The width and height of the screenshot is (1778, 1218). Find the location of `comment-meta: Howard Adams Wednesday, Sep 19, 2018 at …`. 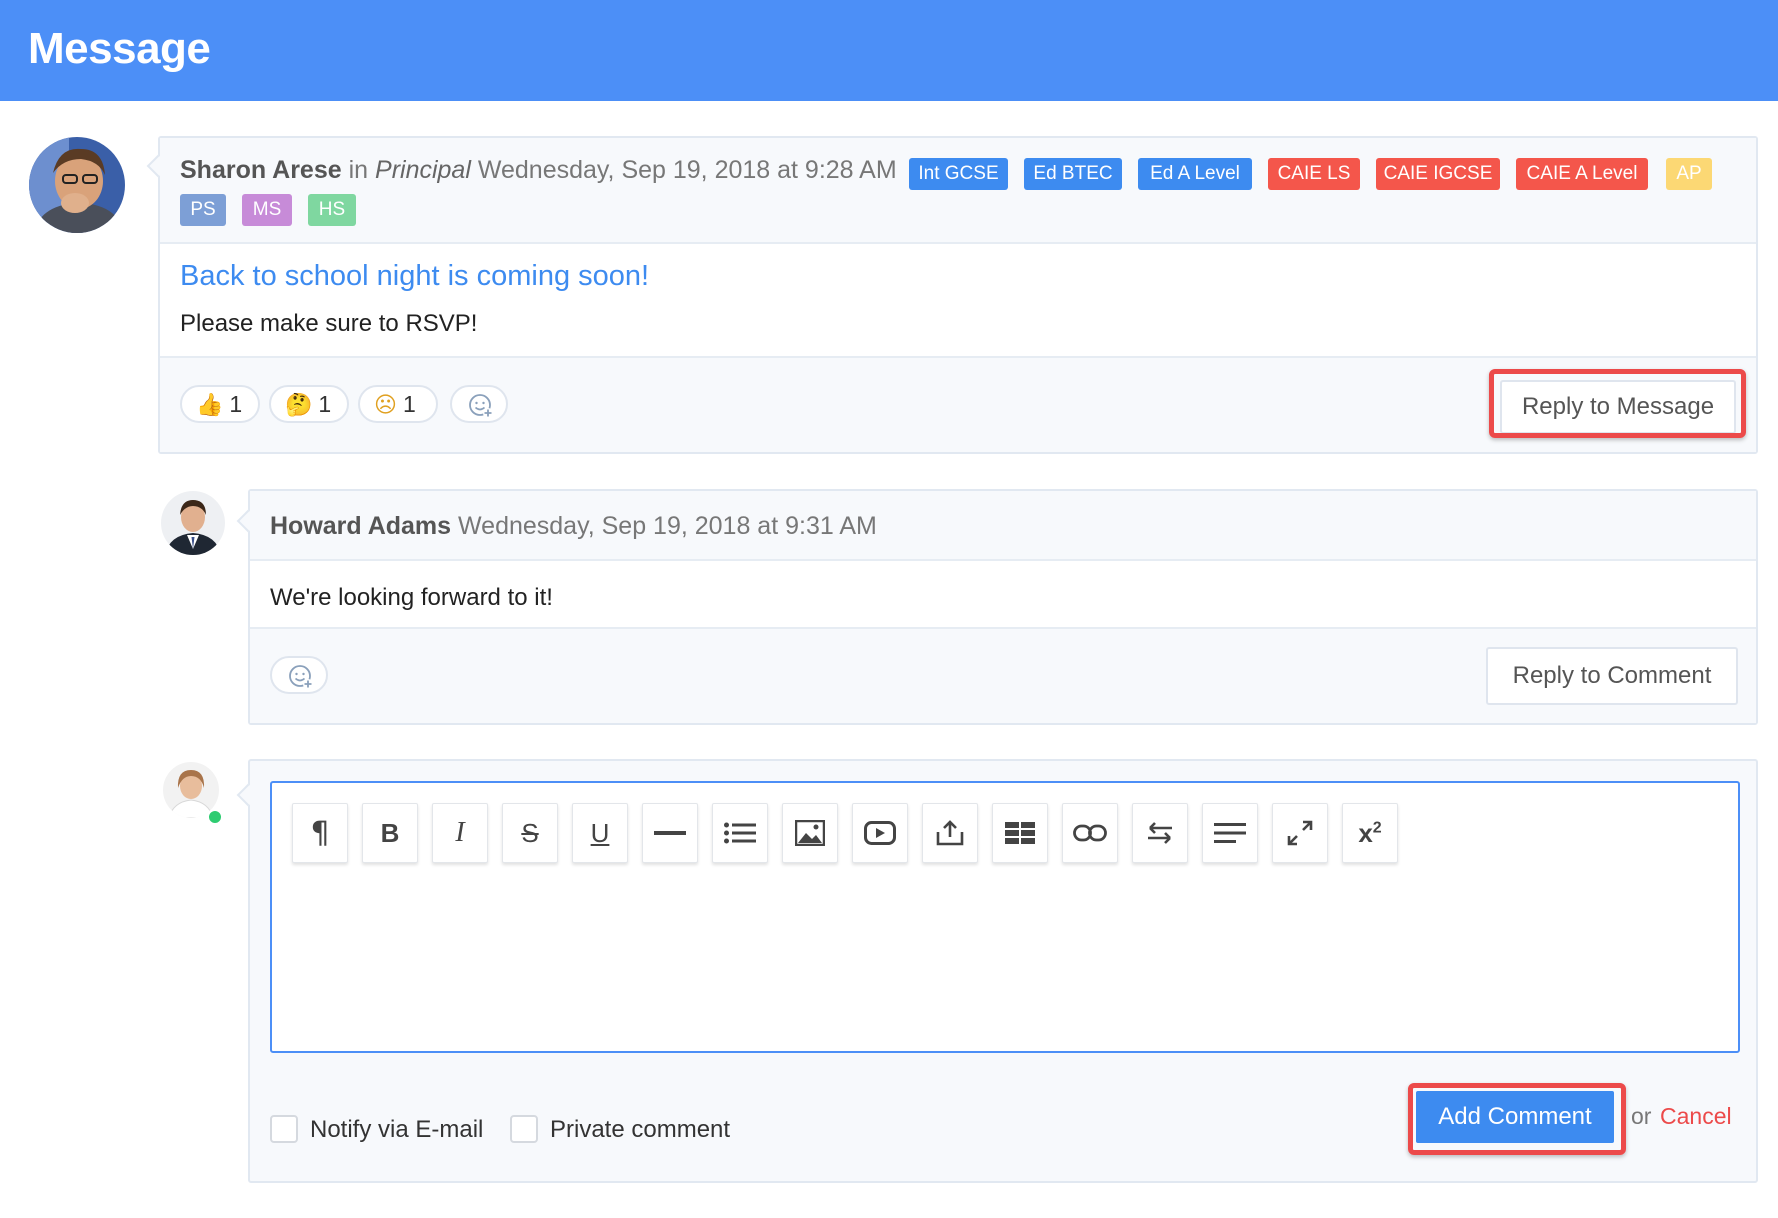

comment-meta: Howard Adams Wednesday, Sep 19, 2018 at … is located at coordinates (573, 526).